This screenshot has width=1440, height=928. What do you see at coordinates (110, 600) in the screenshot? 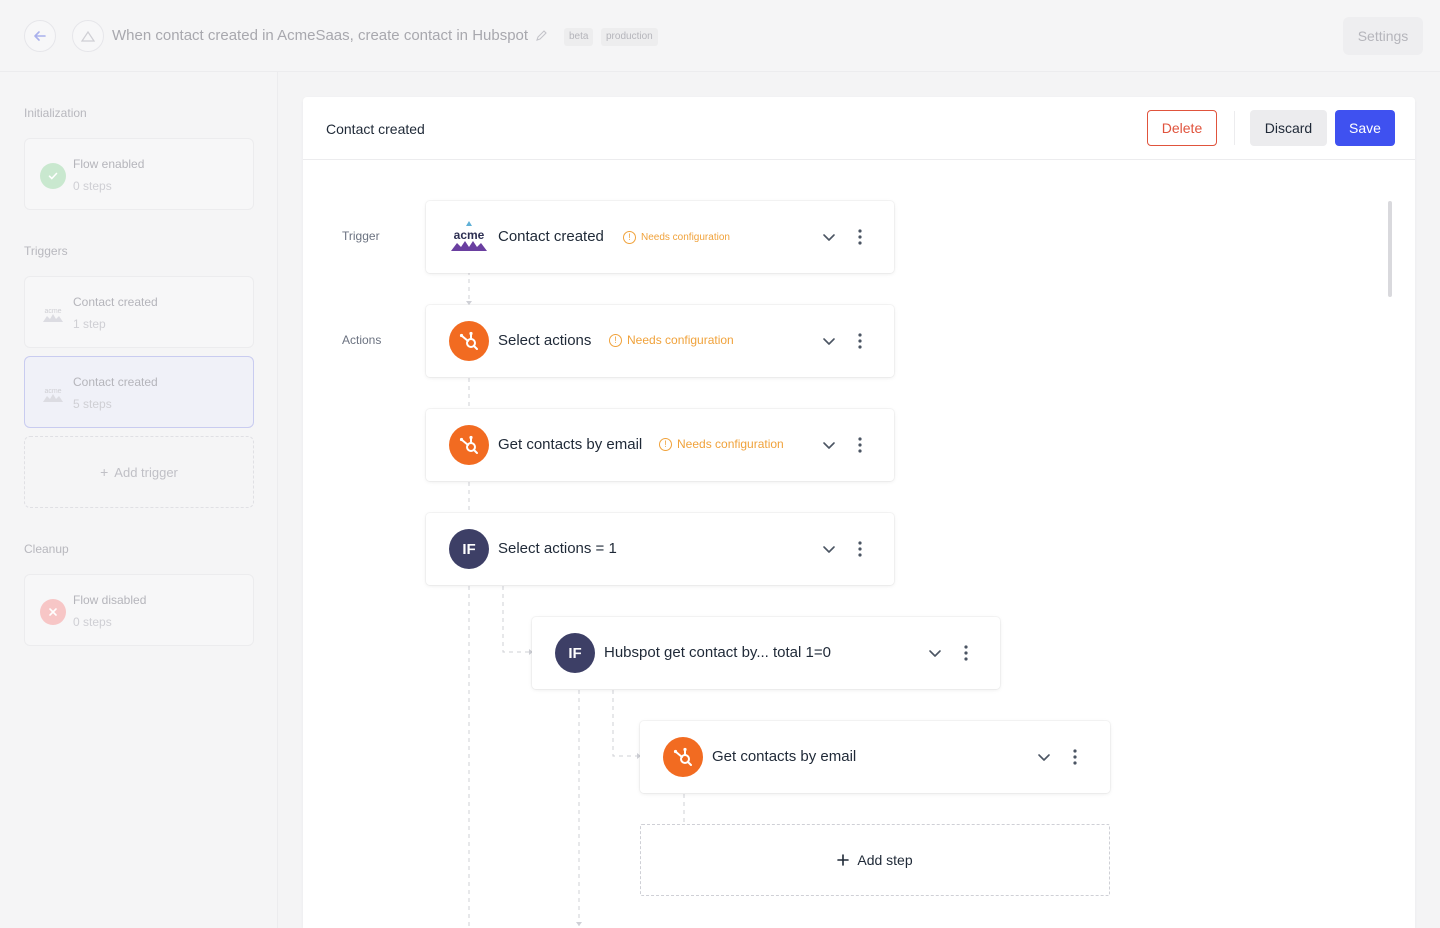
I see `sidebar-item-title: Flow disabled` at bounding box center [110, 600].